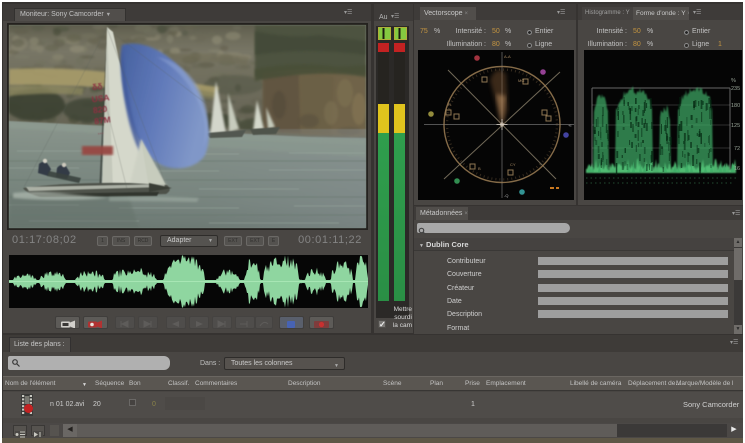  Describe the element at coordinates (569, 125) in the screenshot. I see `svg-text: +I` at that location.